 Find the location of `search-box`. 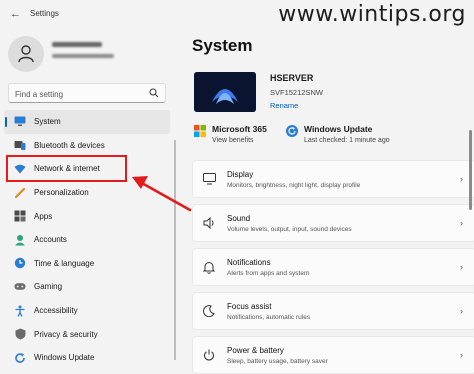

search-box is located at coordinates (87, 93).